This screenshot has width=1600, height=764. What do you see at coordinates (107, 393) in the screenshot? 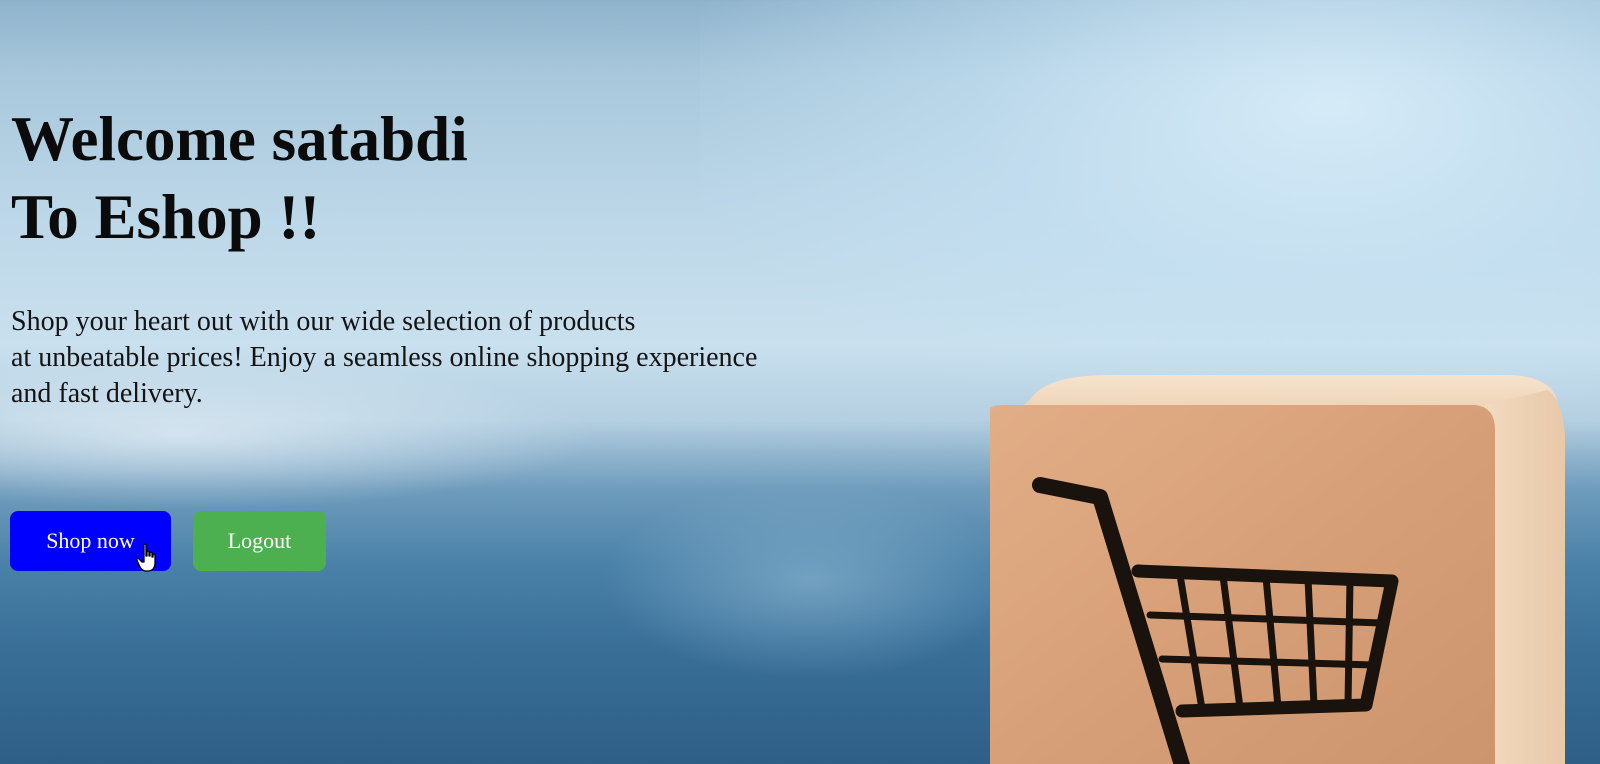
I see `hero-desc-line3: and fast delivery.` at bounding box center [107, 393].